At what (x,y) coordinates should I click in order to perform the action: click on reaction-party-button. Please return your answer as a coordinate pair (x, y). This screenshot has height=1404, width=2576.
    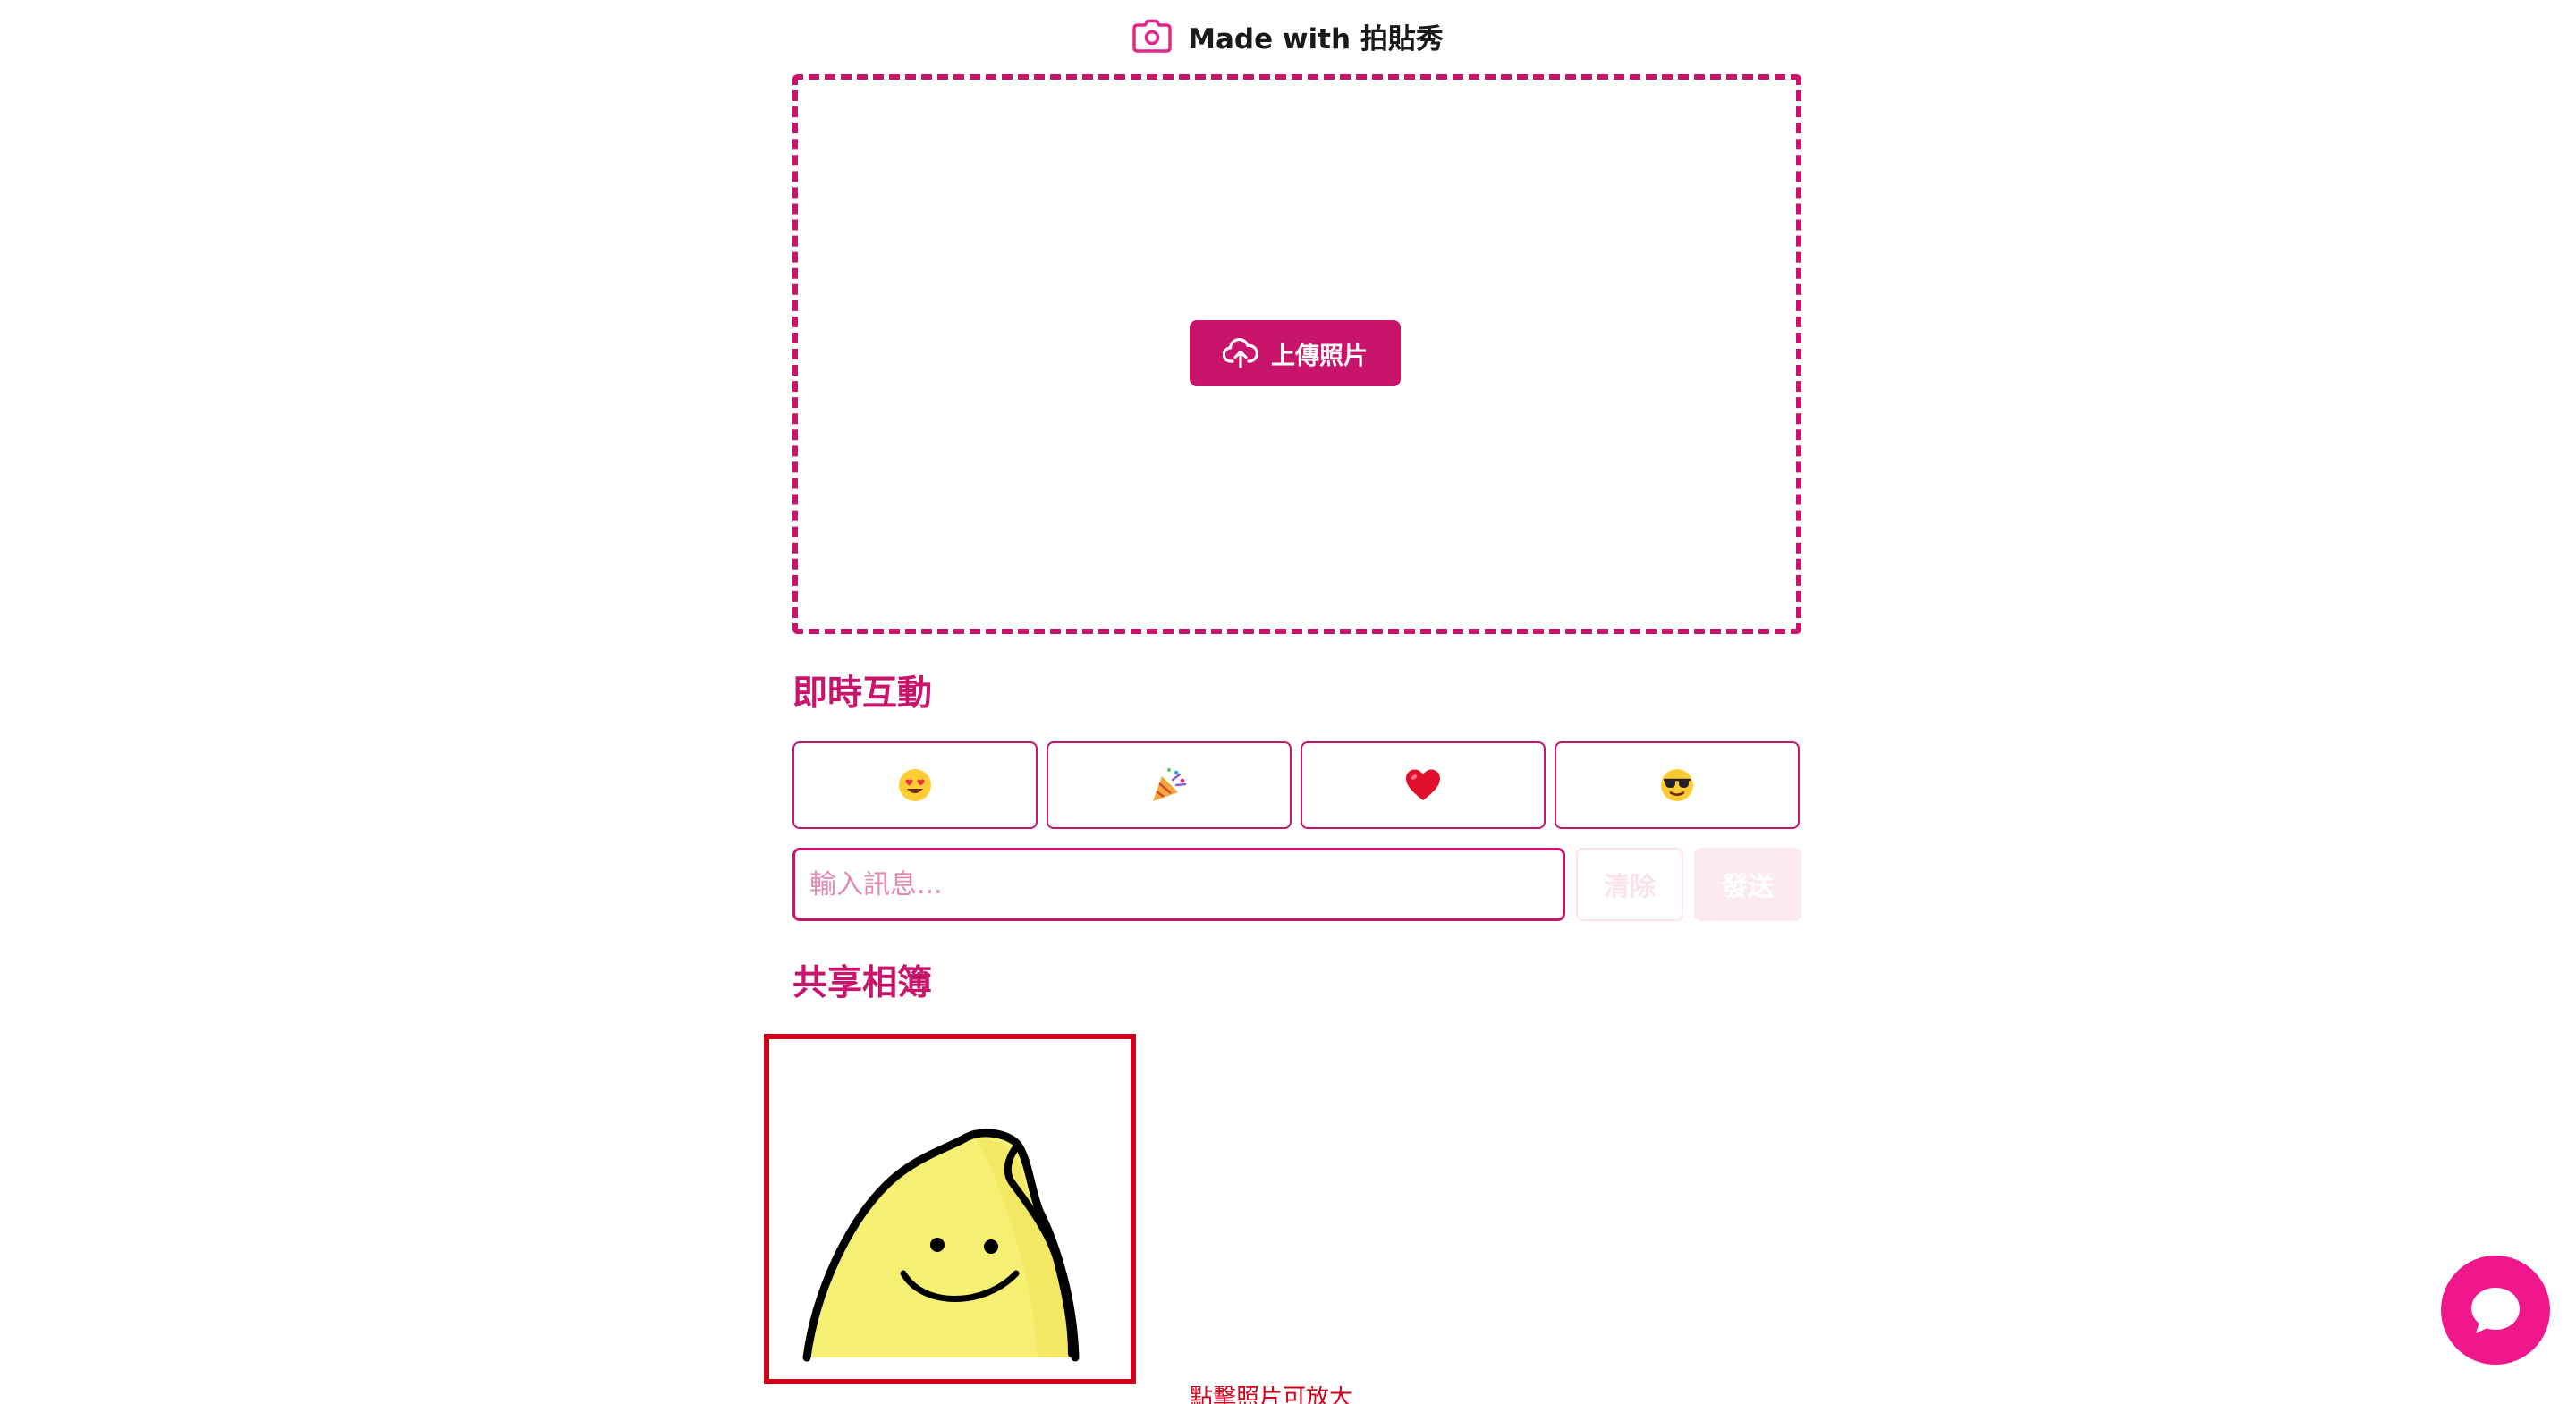
    Looking at the image, I should click on (1169, 785).